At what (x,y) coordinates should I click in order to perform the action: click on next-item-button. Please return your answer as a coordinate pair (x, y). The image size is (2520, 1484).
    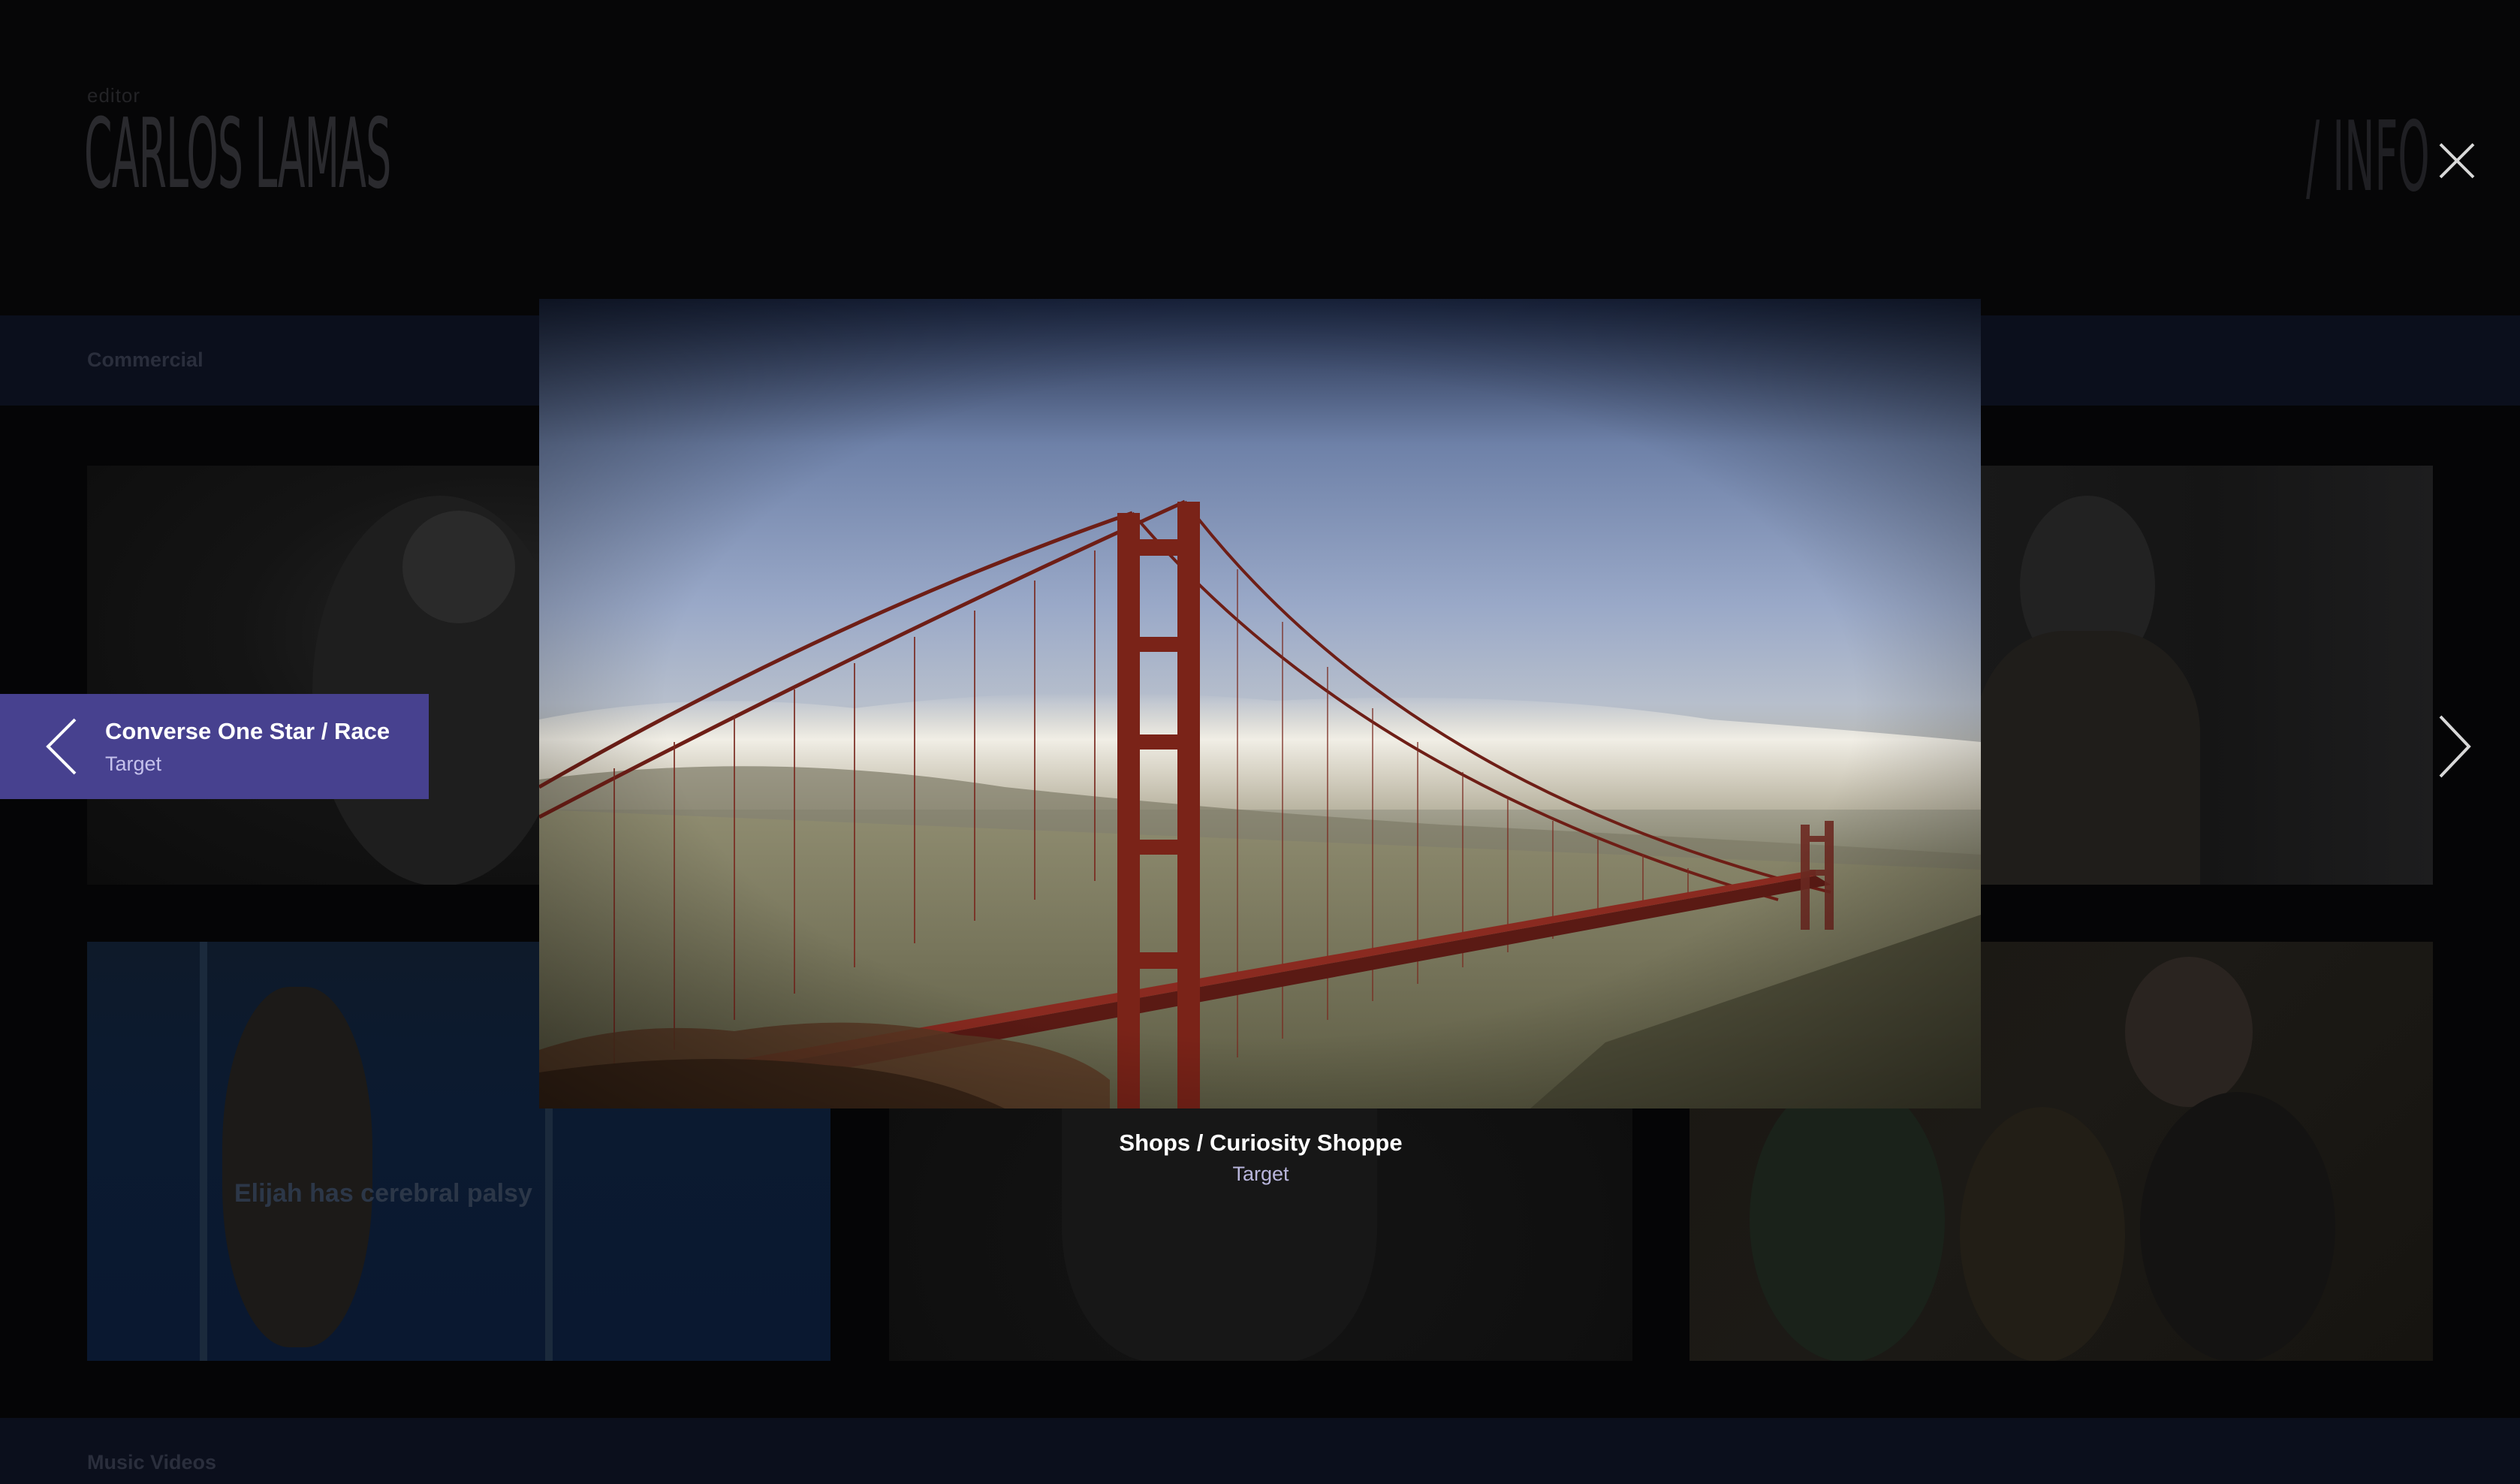
    Looking at the image, I should click on (2454, 746).